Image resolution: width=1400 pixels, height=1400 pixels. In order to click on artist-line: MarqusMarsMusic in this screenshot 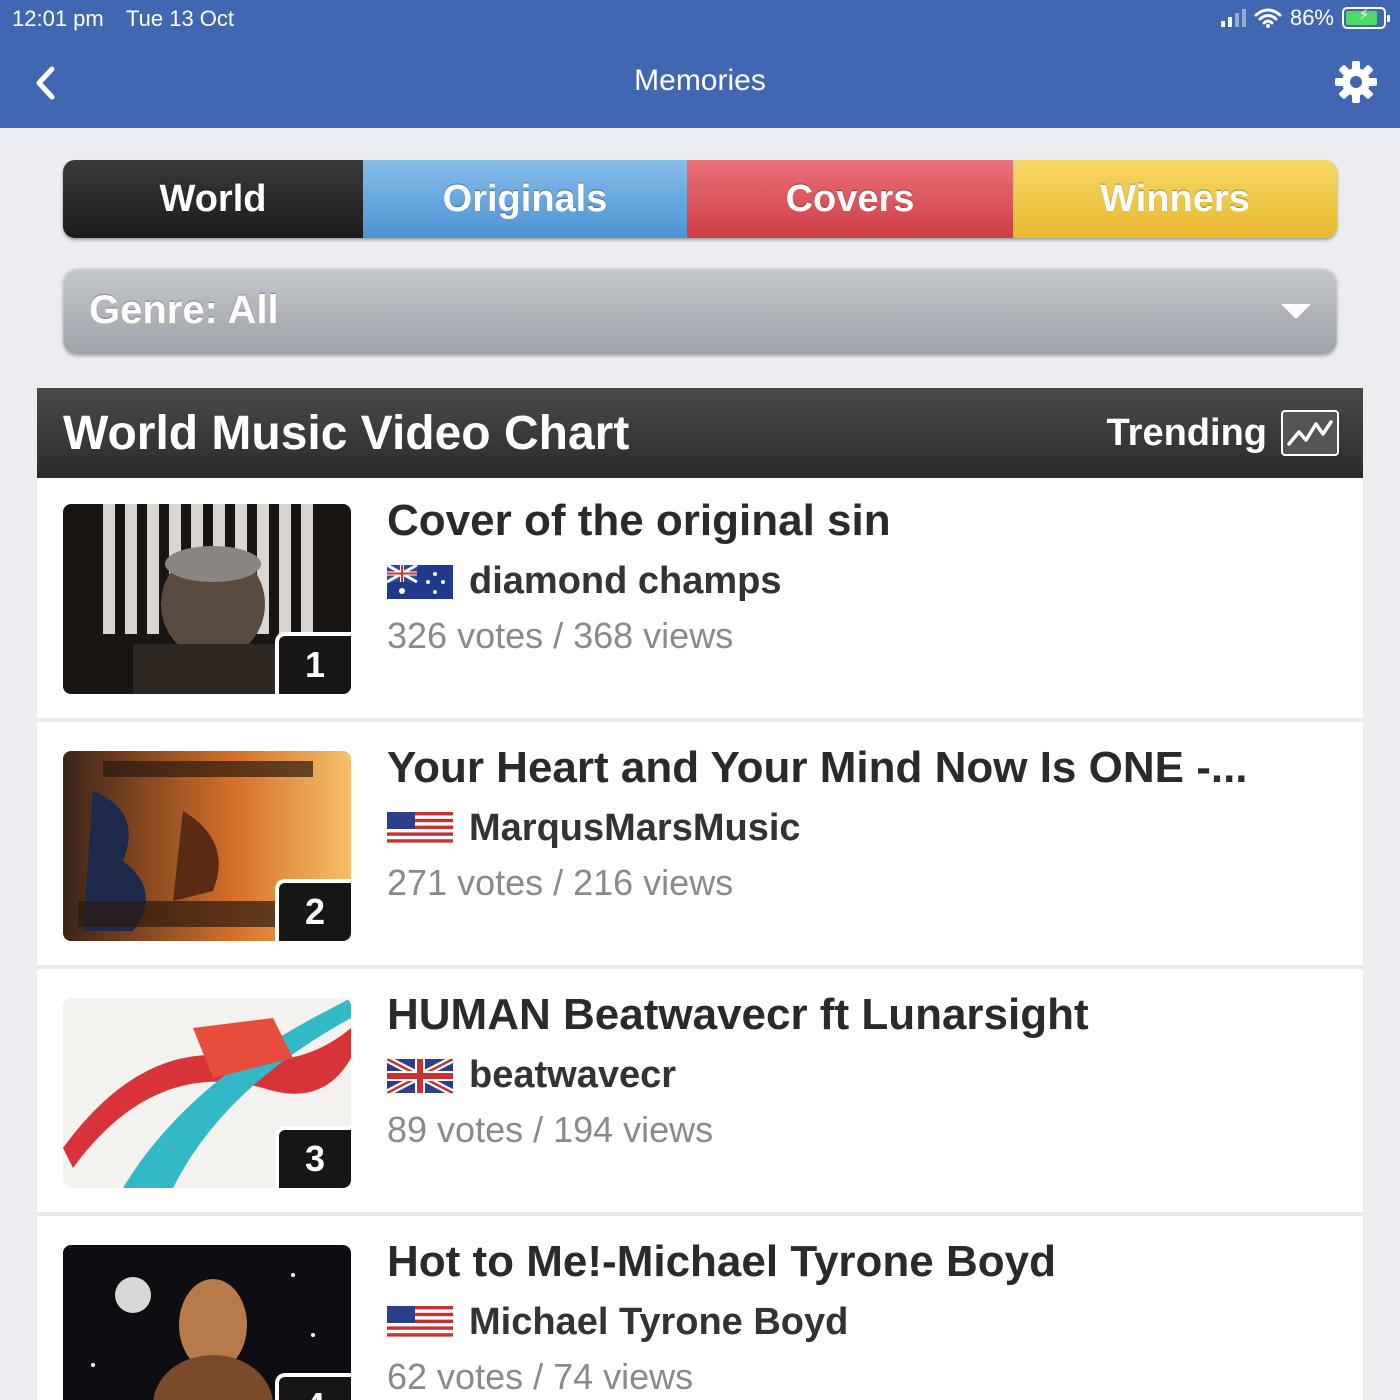, I will do `click(862, 828)`.